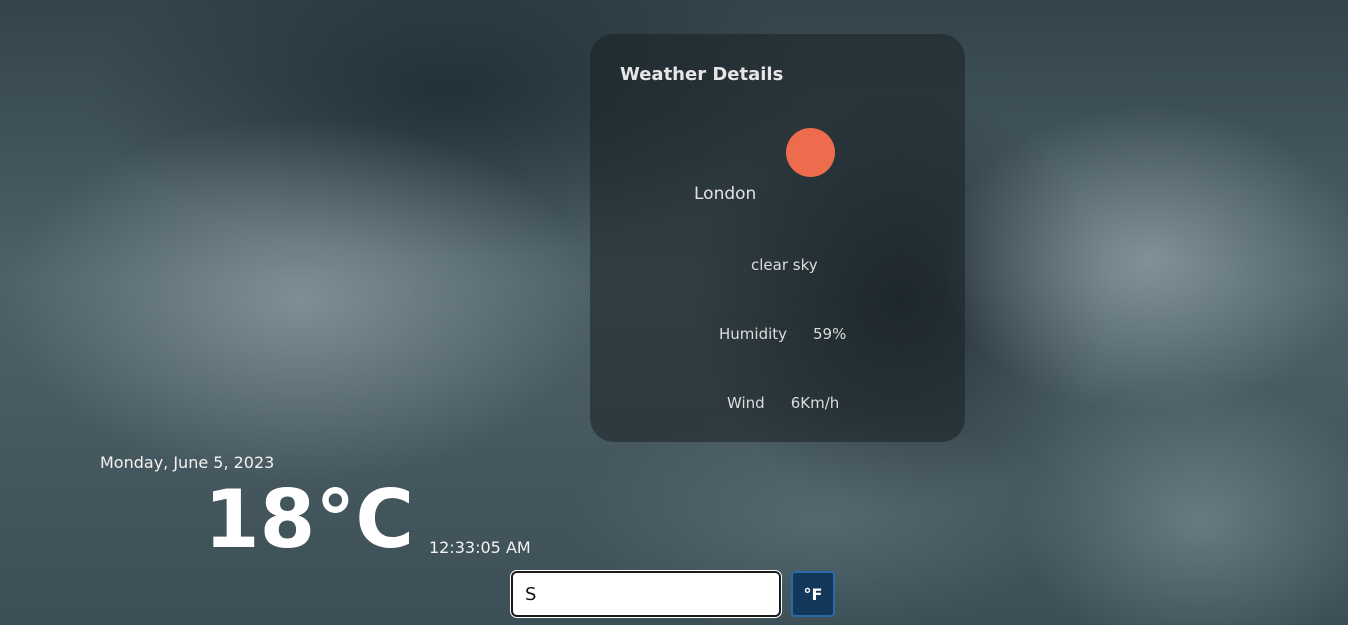 This screenshot has height=625, width=1348. I want to click on city-name: London, so click(725, 194).